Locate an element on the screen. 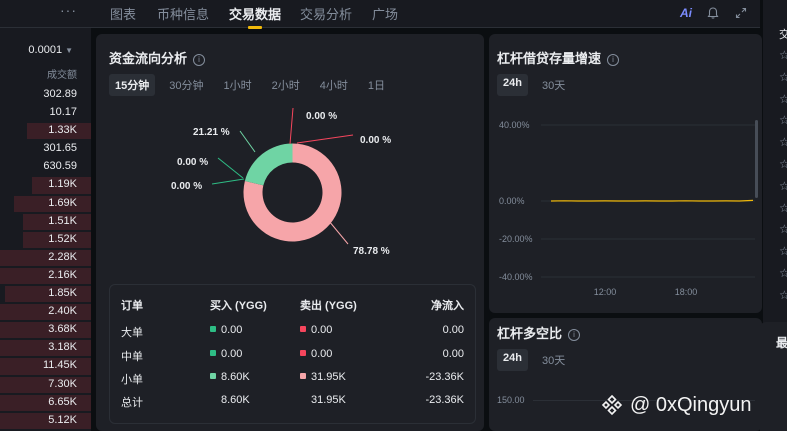 This screenshot has height=431, width=787. order-type: 中单 is located at coordinates (132, 356).